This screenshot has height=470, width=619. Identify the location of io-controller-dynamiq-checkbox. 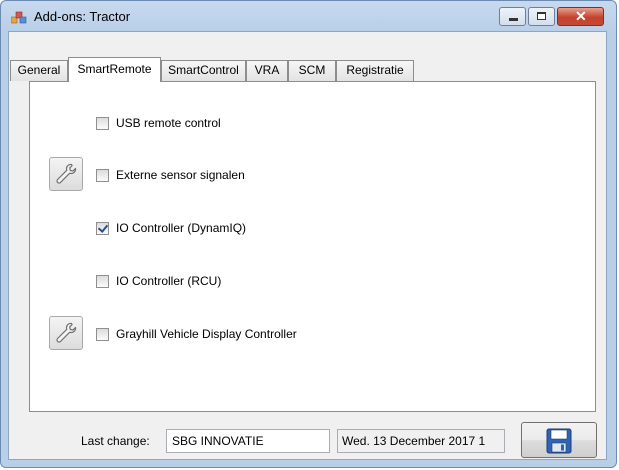
(102, 228).